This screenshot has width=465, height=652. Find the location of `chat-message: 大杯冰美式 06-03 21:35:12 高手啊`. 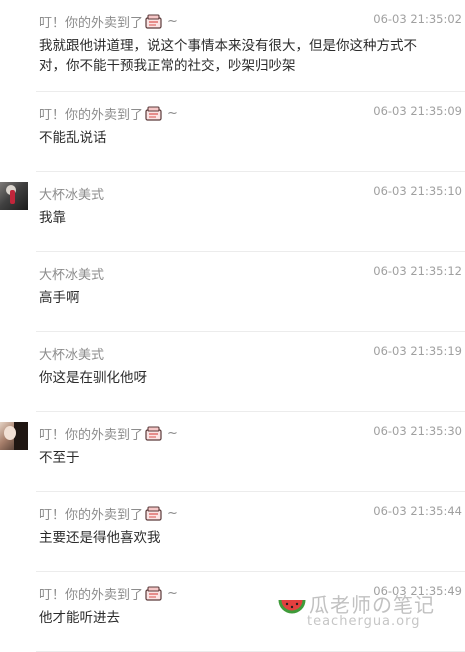

chat-message: 大杯冰美式 06-03 21:35:12 高手啊 is located at coordinates (232, 292).